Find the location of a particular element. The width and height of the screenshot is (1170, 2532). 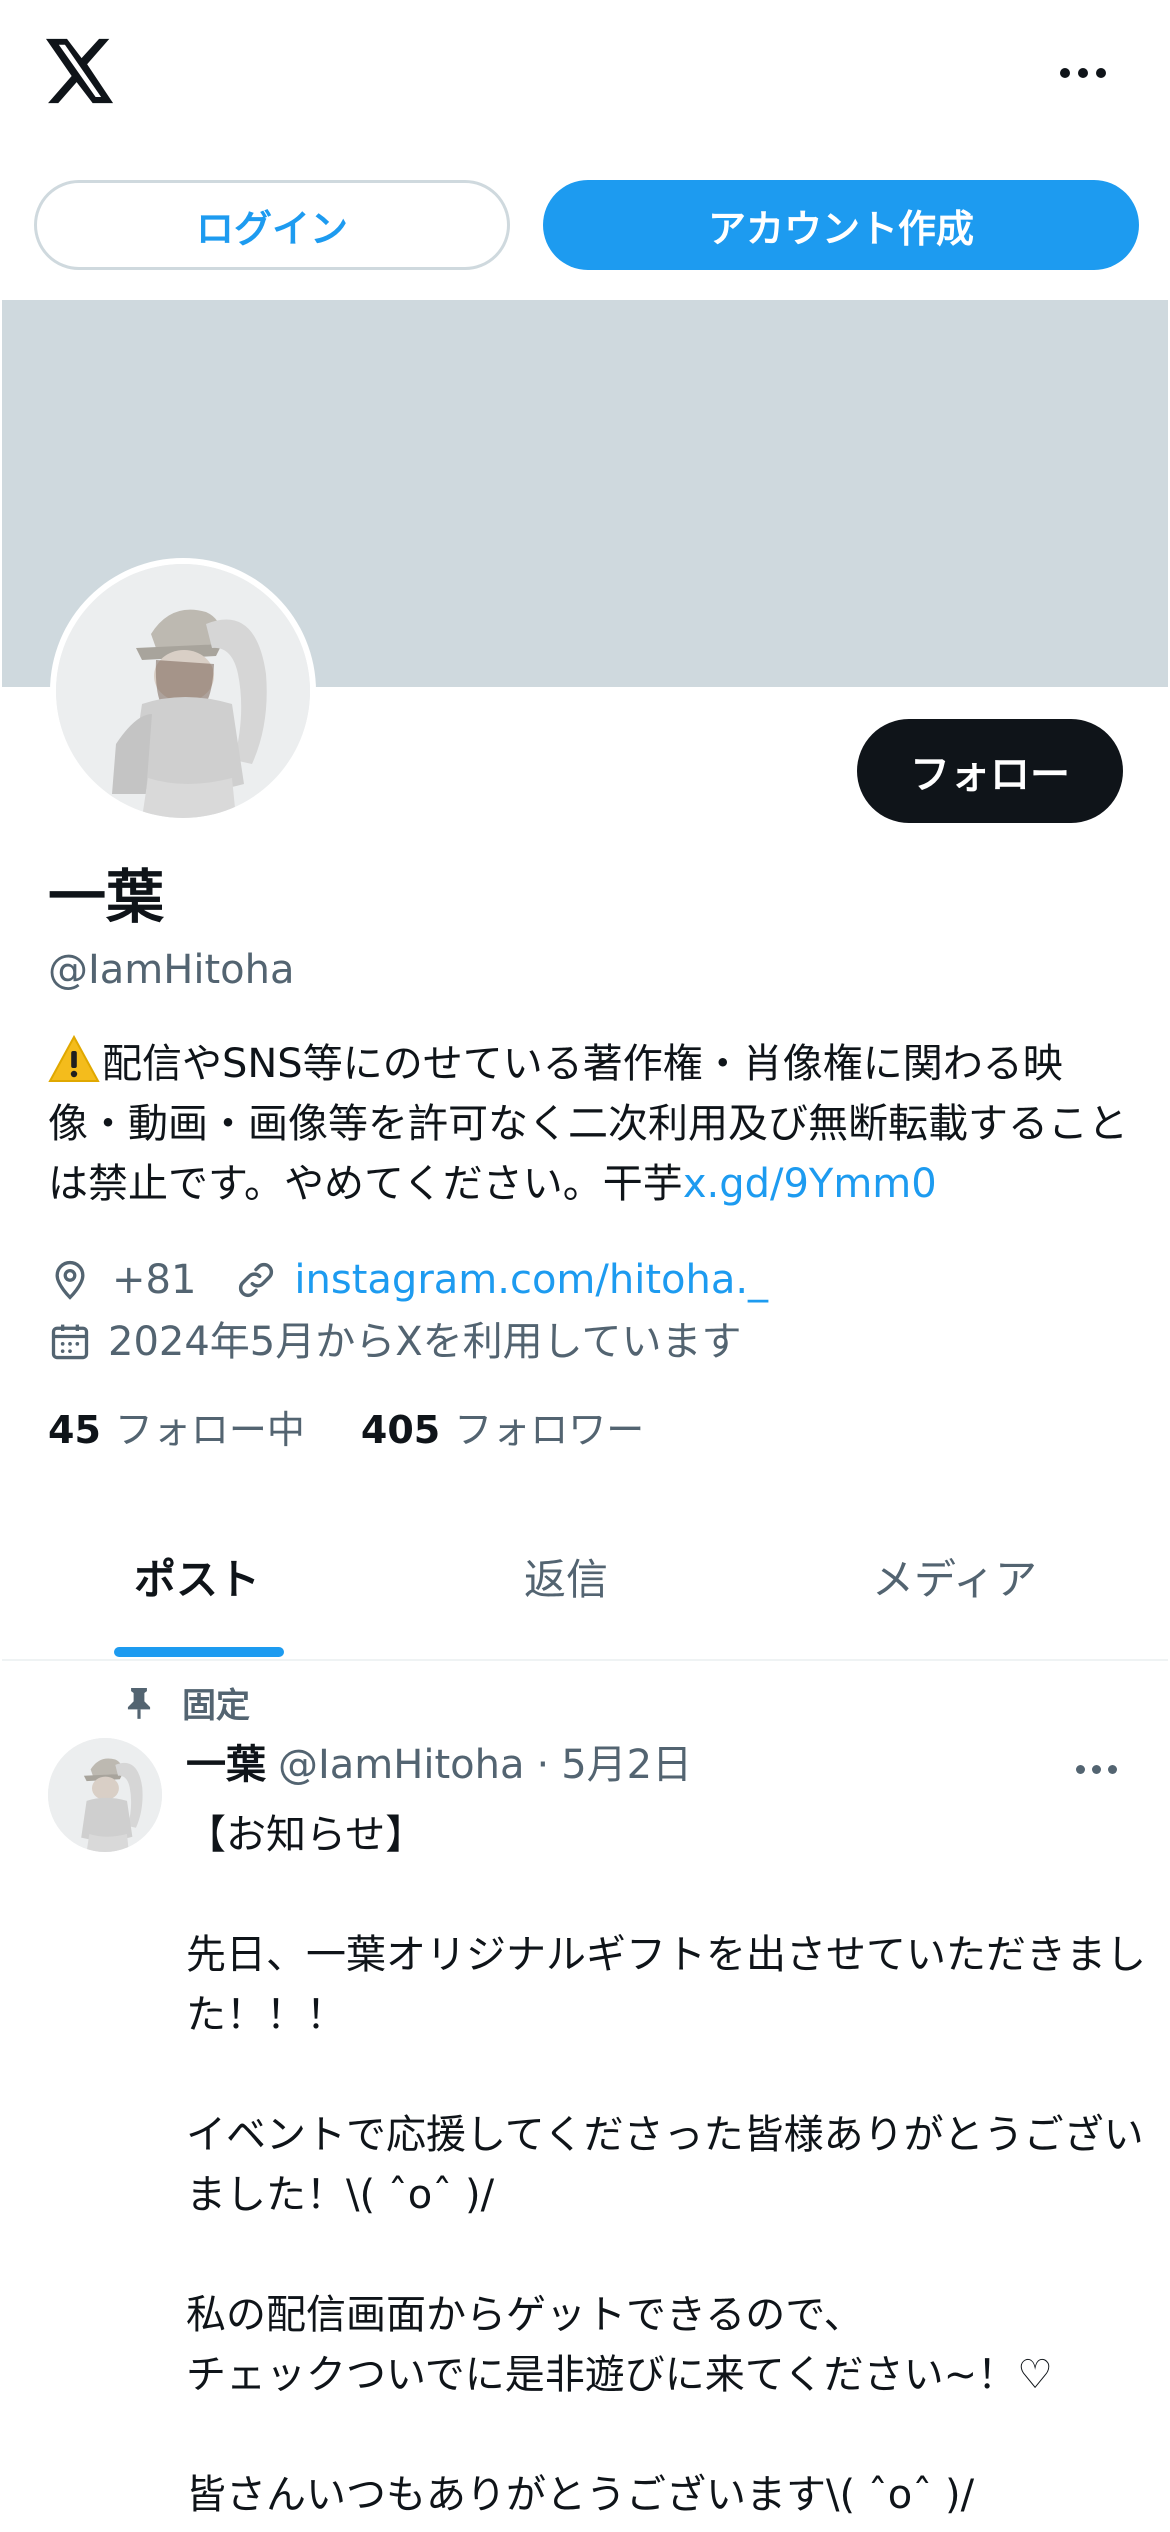

profile-tabs: ポスト 返信 メディア is located at coordinates (585, 1588).